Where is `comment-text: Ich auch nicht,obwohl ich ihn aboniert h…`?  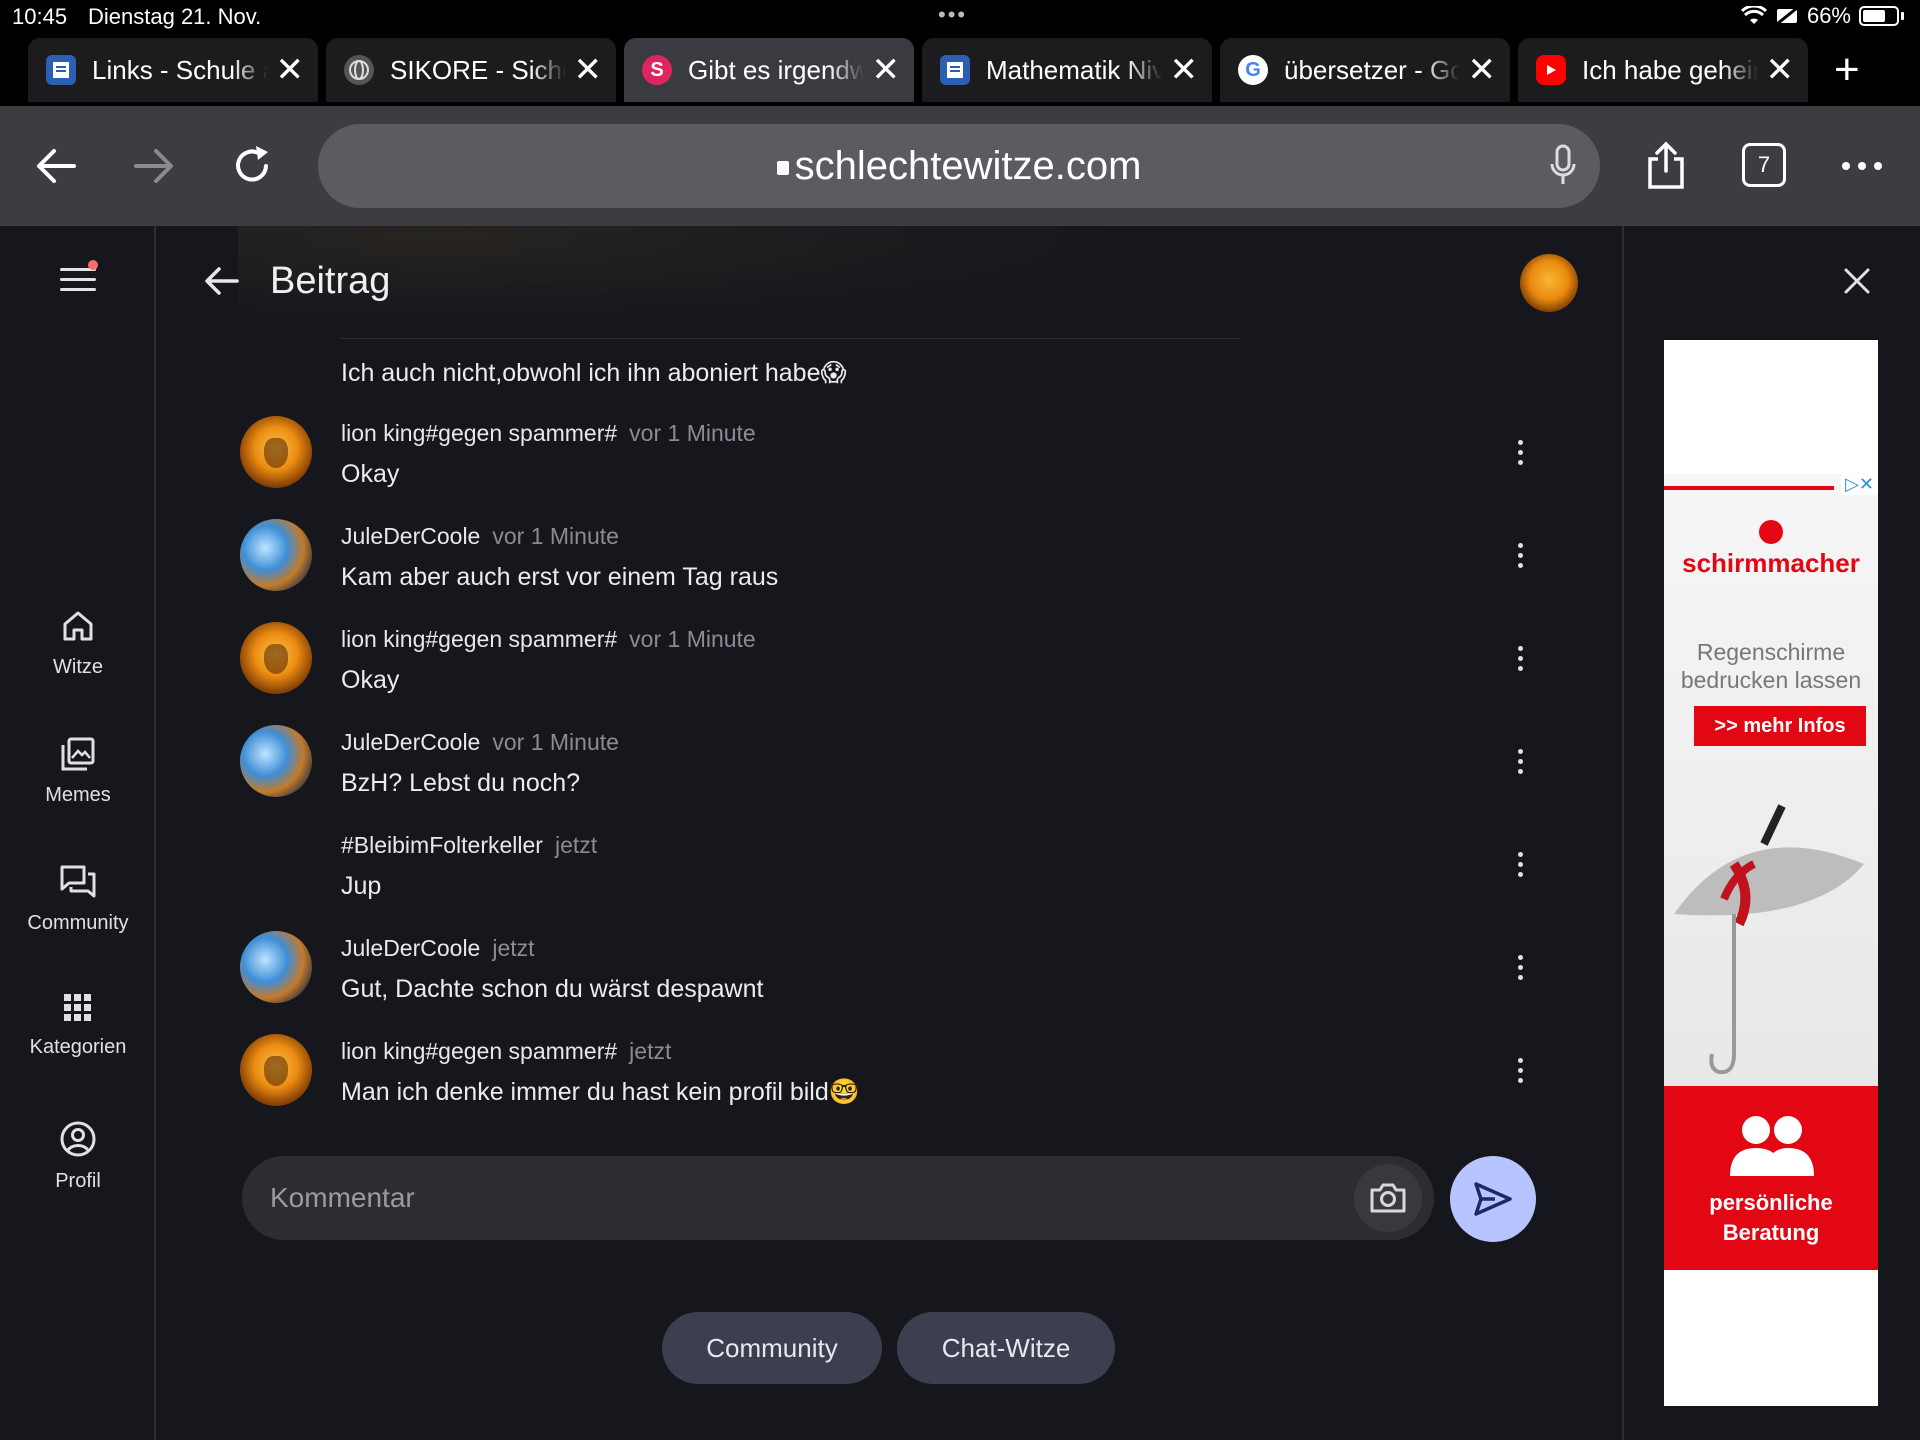 comment-text: Ich auch nicht,obwohl ich ihn aboniert h… is located at coordinates (594, 373).